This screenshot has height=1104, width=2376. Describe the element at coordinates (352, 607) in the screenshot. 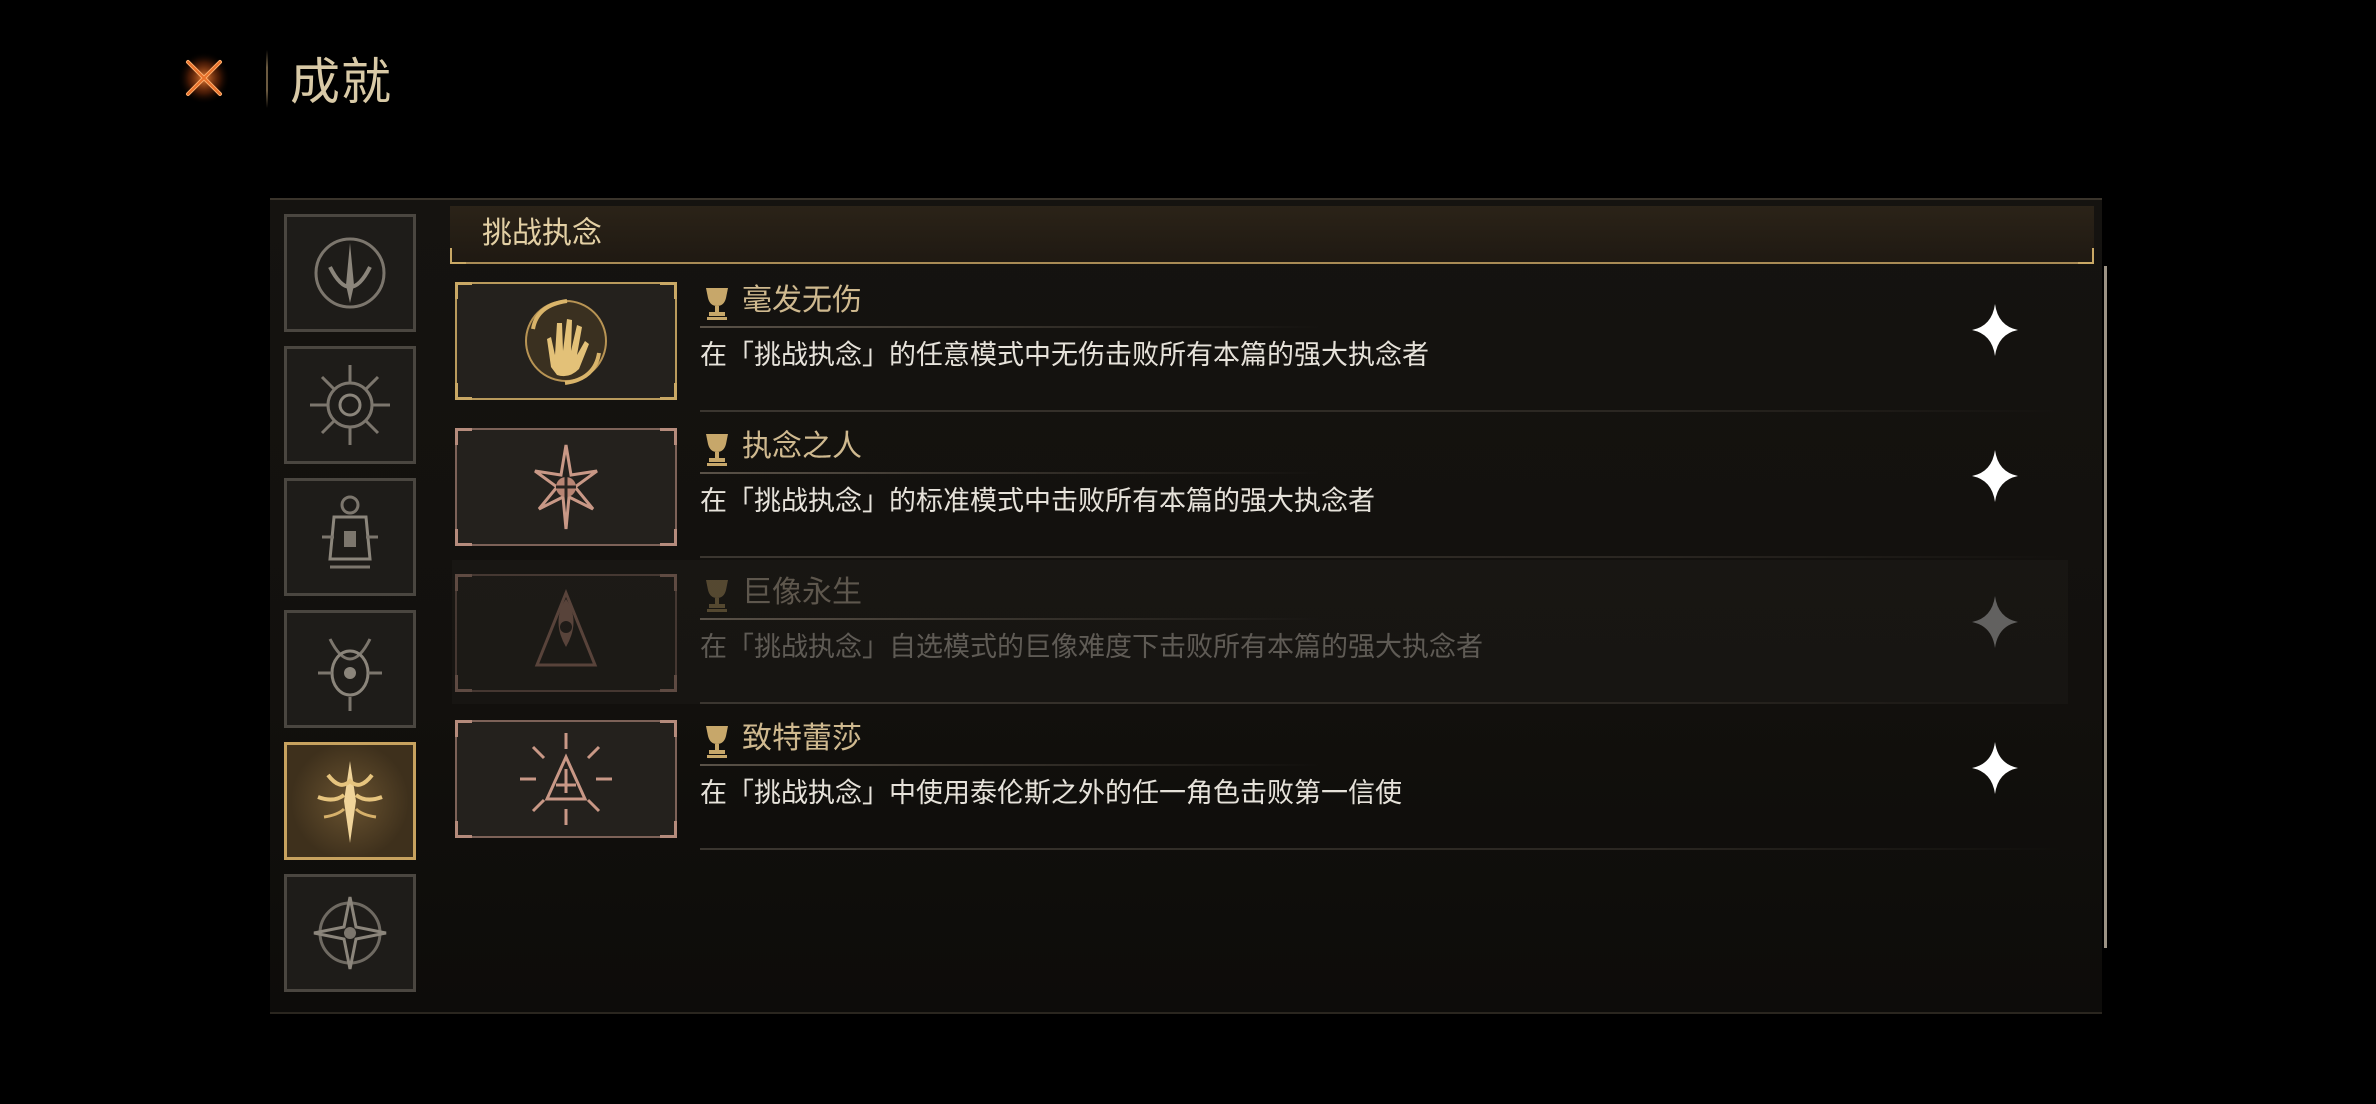

I see `category-sidebar` at that location.